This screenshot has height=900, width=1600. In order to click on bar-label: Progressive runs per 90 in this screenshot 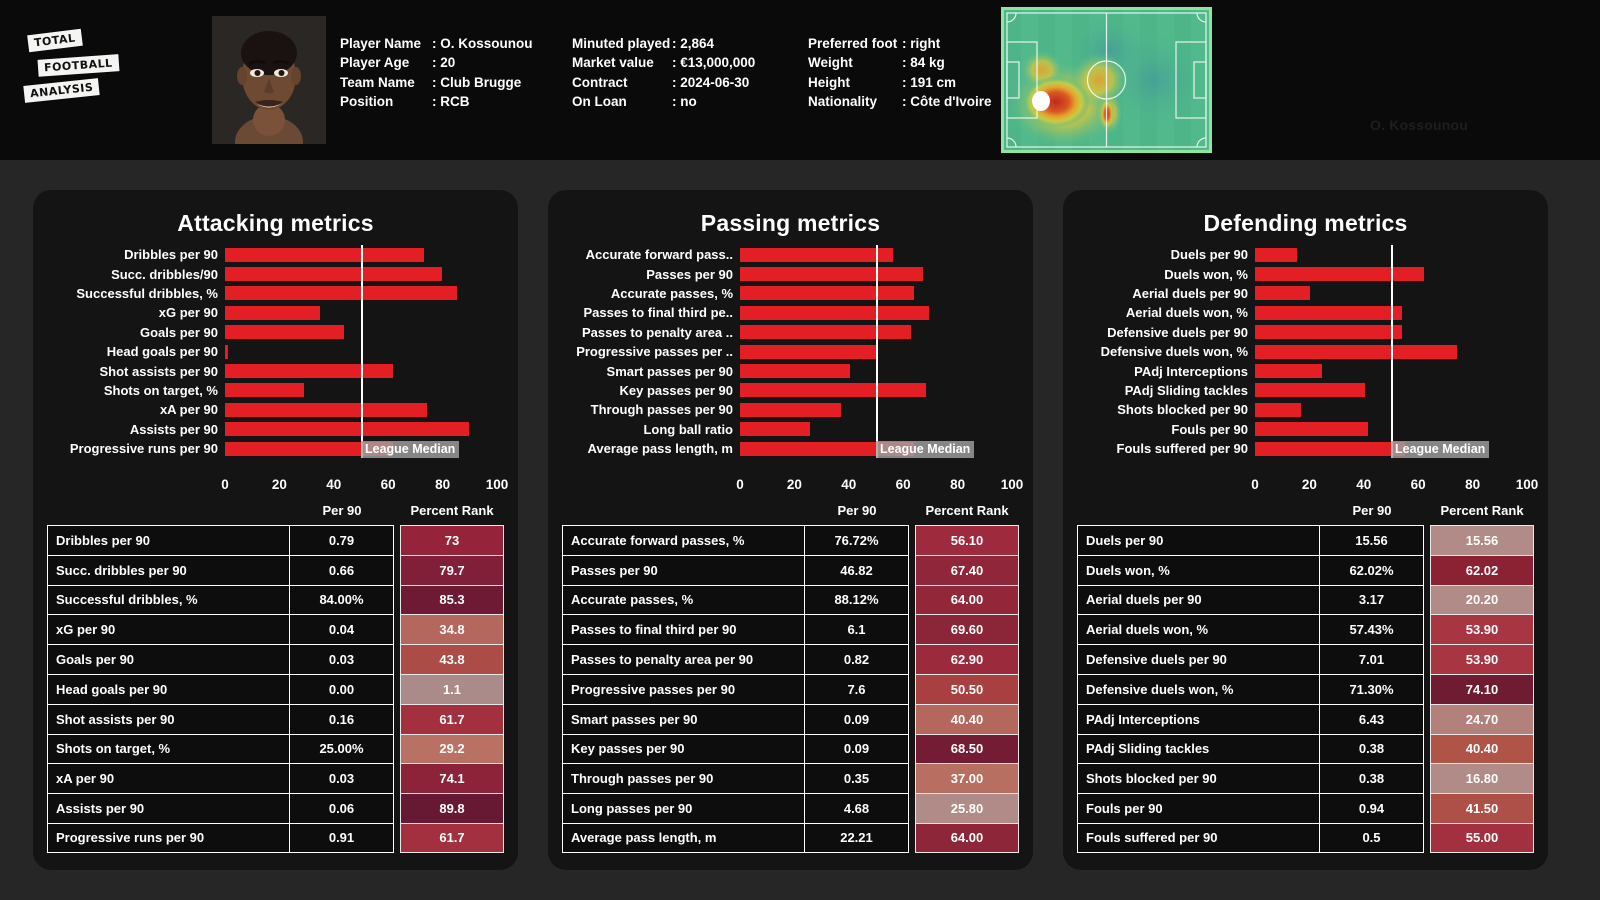, I will do `click(143, 449)`.